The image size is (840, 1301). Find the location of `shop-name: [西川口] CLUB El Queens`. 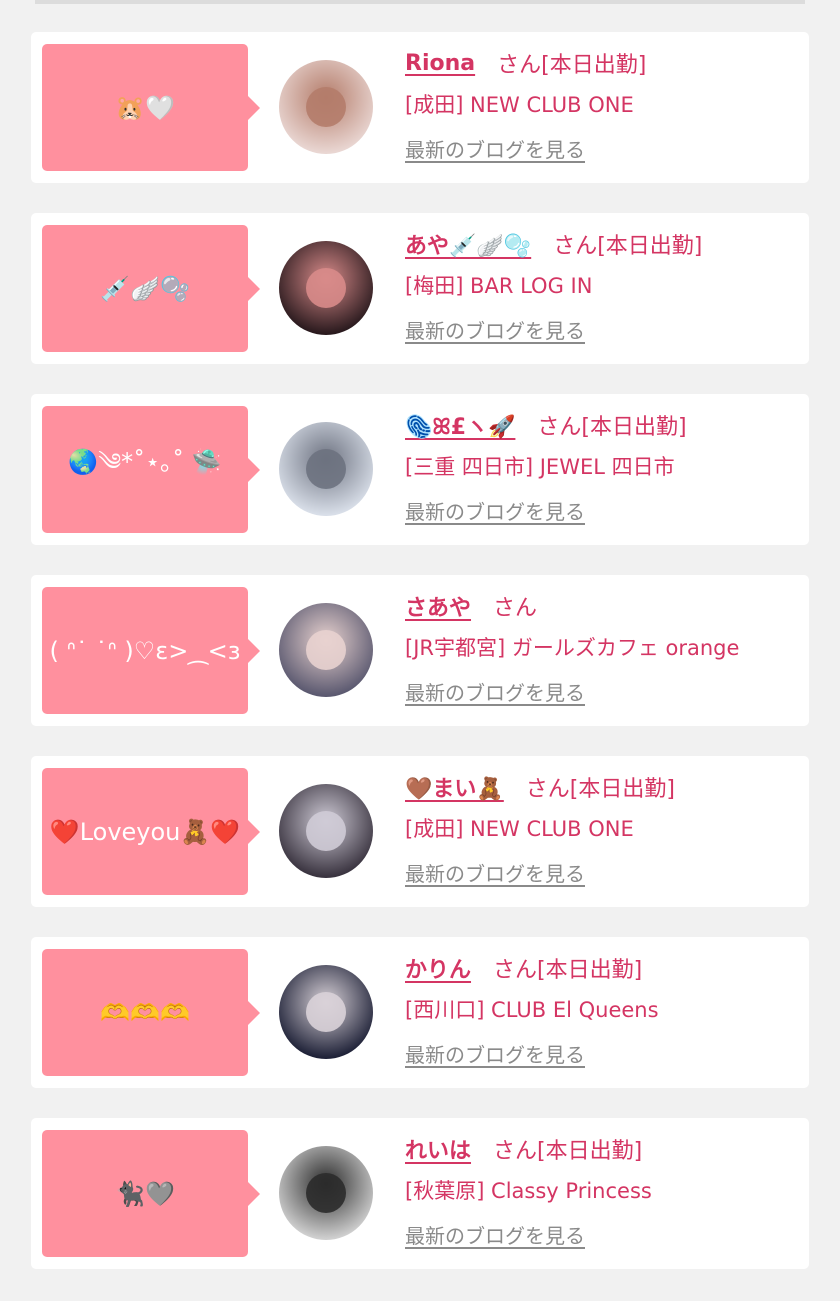

shop-name: [西川口] CLUB El Queens is located at coordinates (532, 1010).